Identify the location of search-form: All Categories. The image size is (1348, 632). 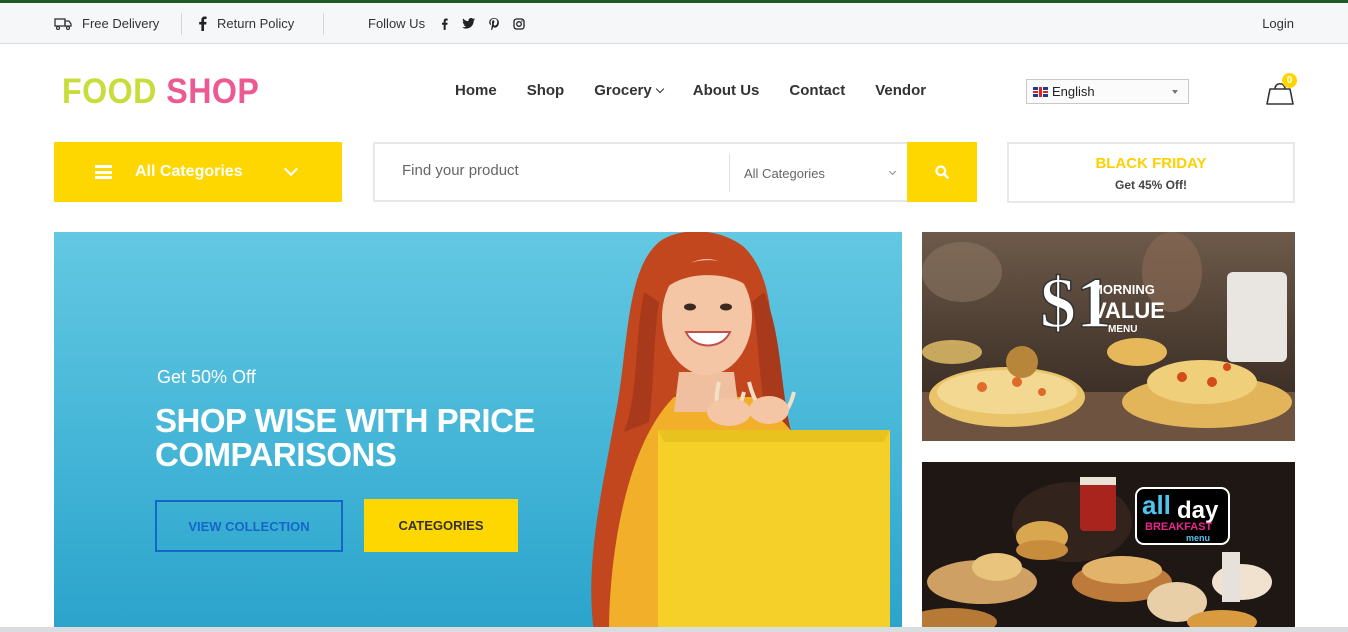
(675, 172).